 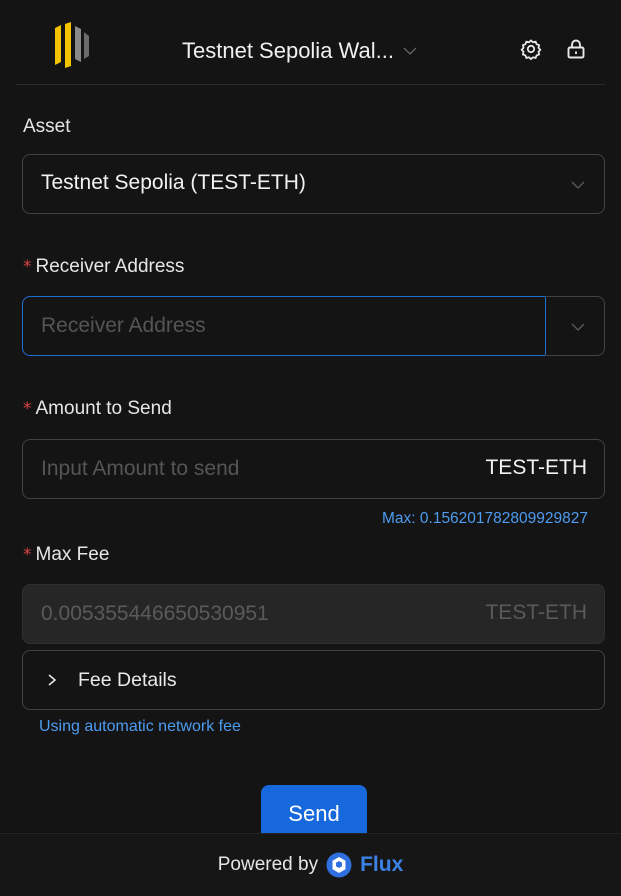 I want to click on max-fee-unit: TEST-ETH, so click(x=536, y=612).